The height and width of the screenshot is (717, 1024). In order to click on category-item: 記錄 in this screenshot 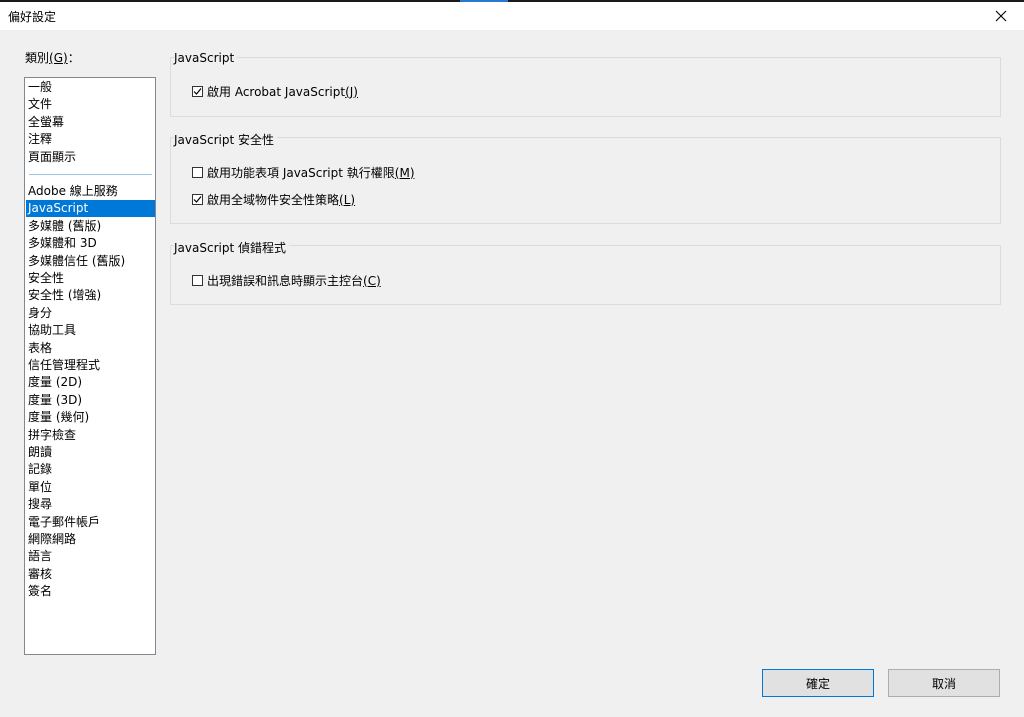, I will do `click(90, 469)`.